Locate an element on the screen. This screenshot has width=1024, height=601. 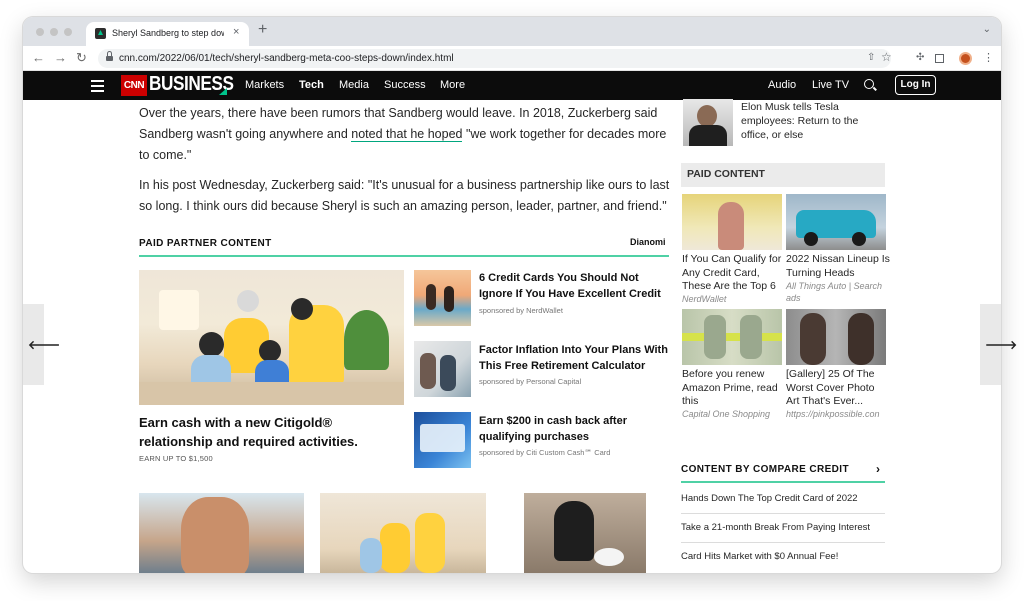
dianomi-logo: Dianomi is located at coordinates (648, 242).